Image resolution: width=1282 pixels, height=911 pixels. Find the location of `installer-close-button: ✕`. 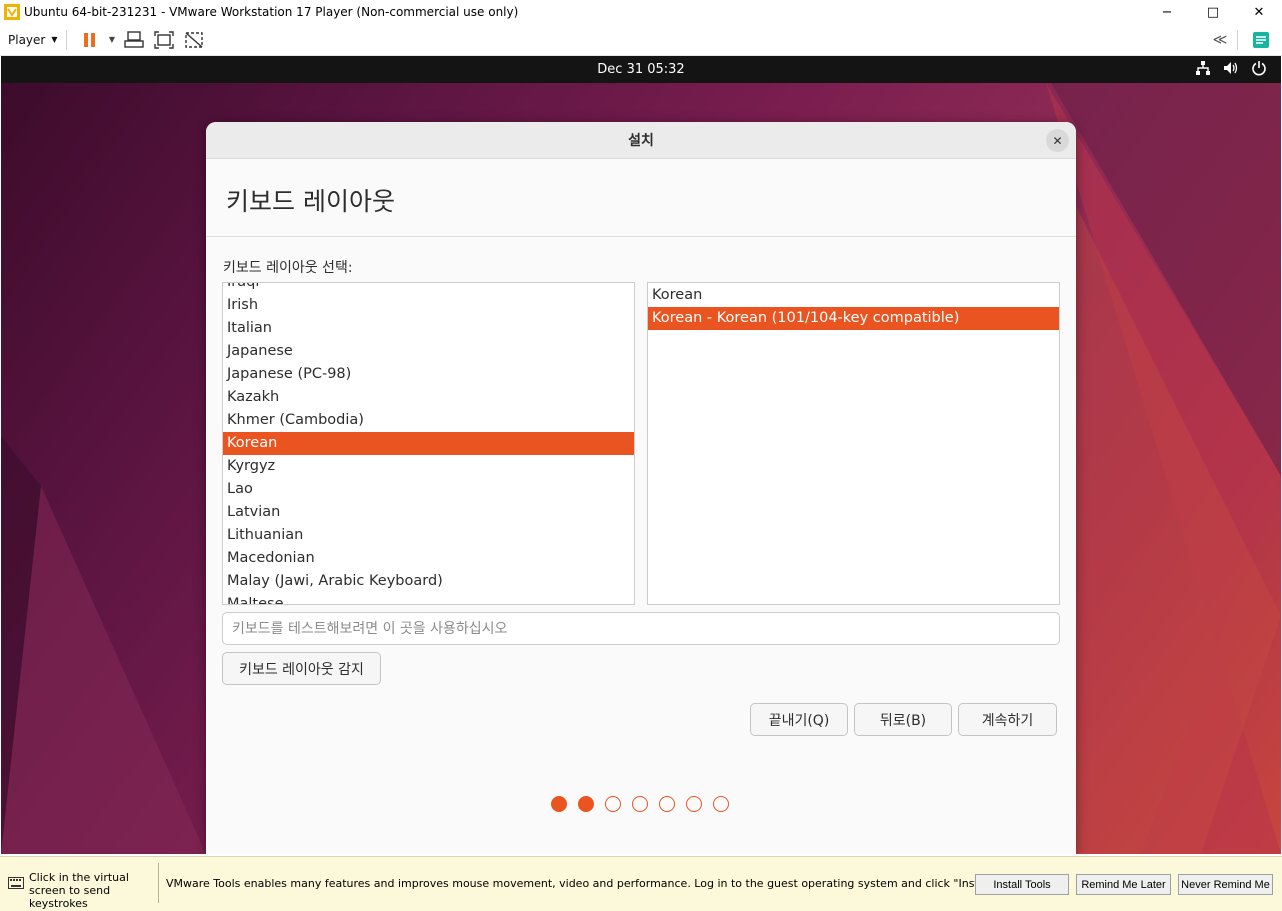

installer-close-button: ✕ is located at coordinates (1057, 140).